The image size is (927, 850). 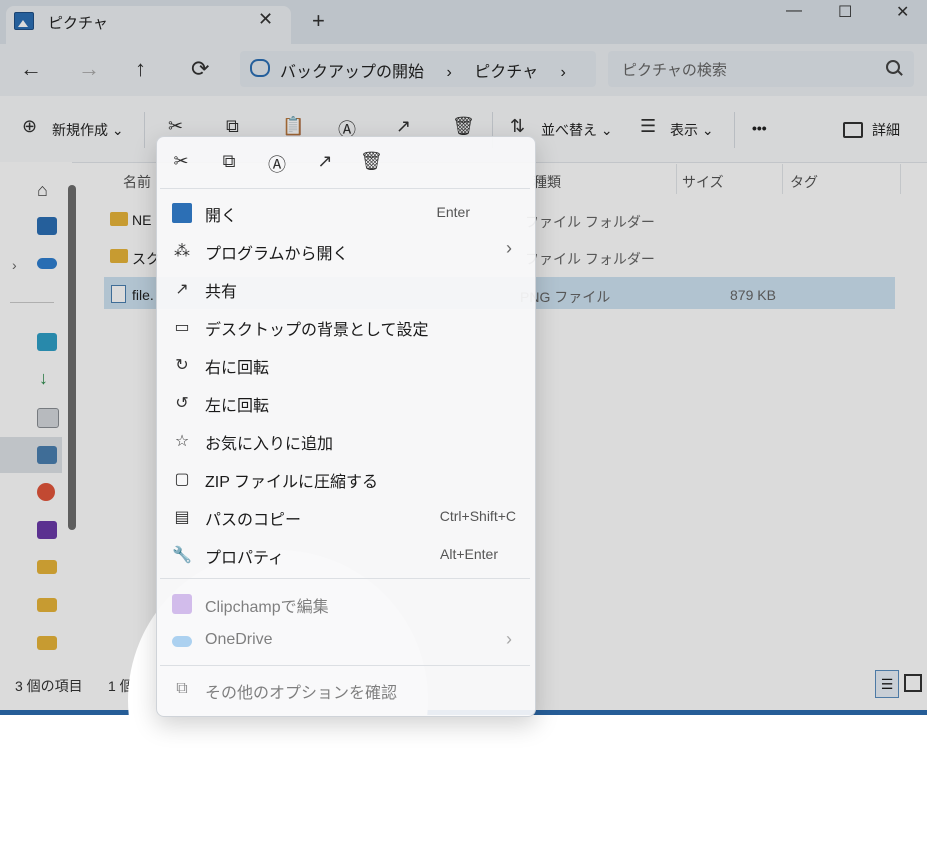 I want to click on menu-item-share: ↗ 共有, so click(x=348, y=289).